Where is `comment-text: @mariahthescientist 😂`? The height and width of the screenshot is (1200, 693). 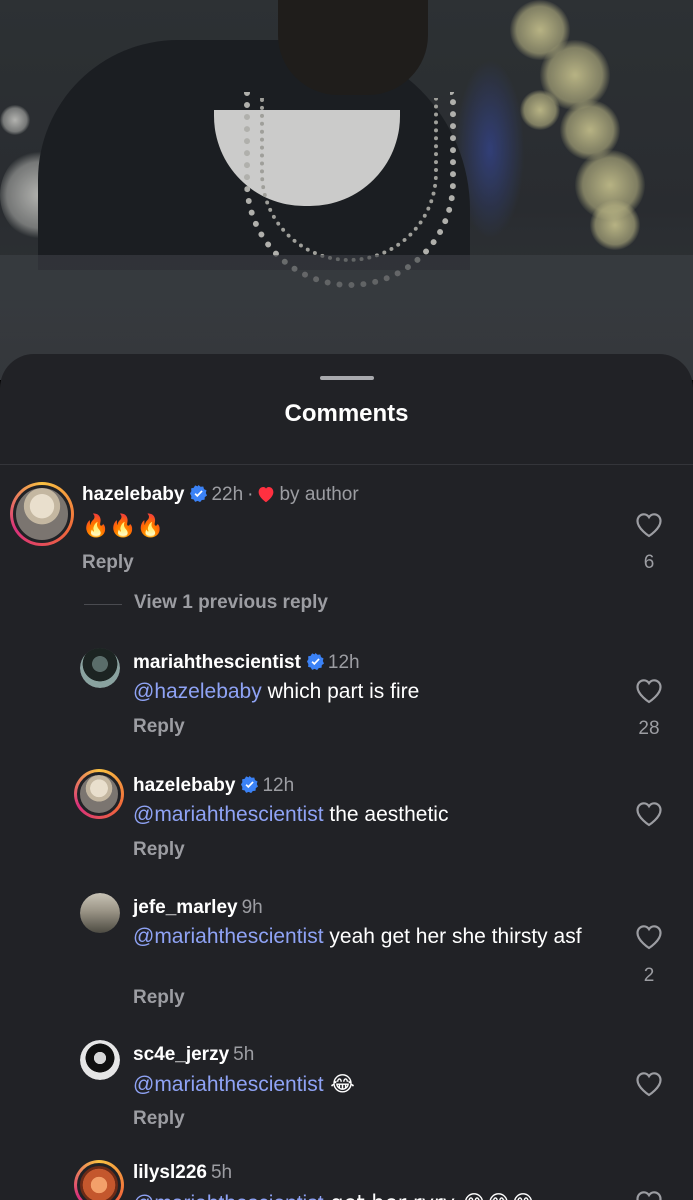
comment-text: @mariahthescientist 😂 is located at coordinates (373, 1084).